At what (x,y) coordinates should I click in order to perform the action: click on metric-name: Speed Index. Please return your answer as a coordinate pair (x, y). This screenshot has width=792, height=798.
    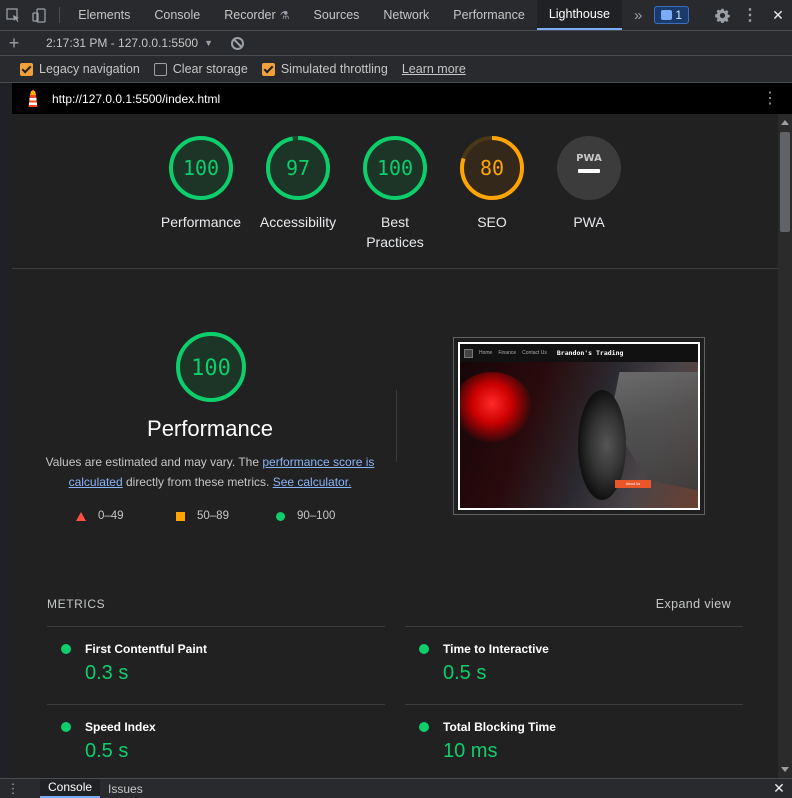
    Looking at the image, I should click on (120, 727).